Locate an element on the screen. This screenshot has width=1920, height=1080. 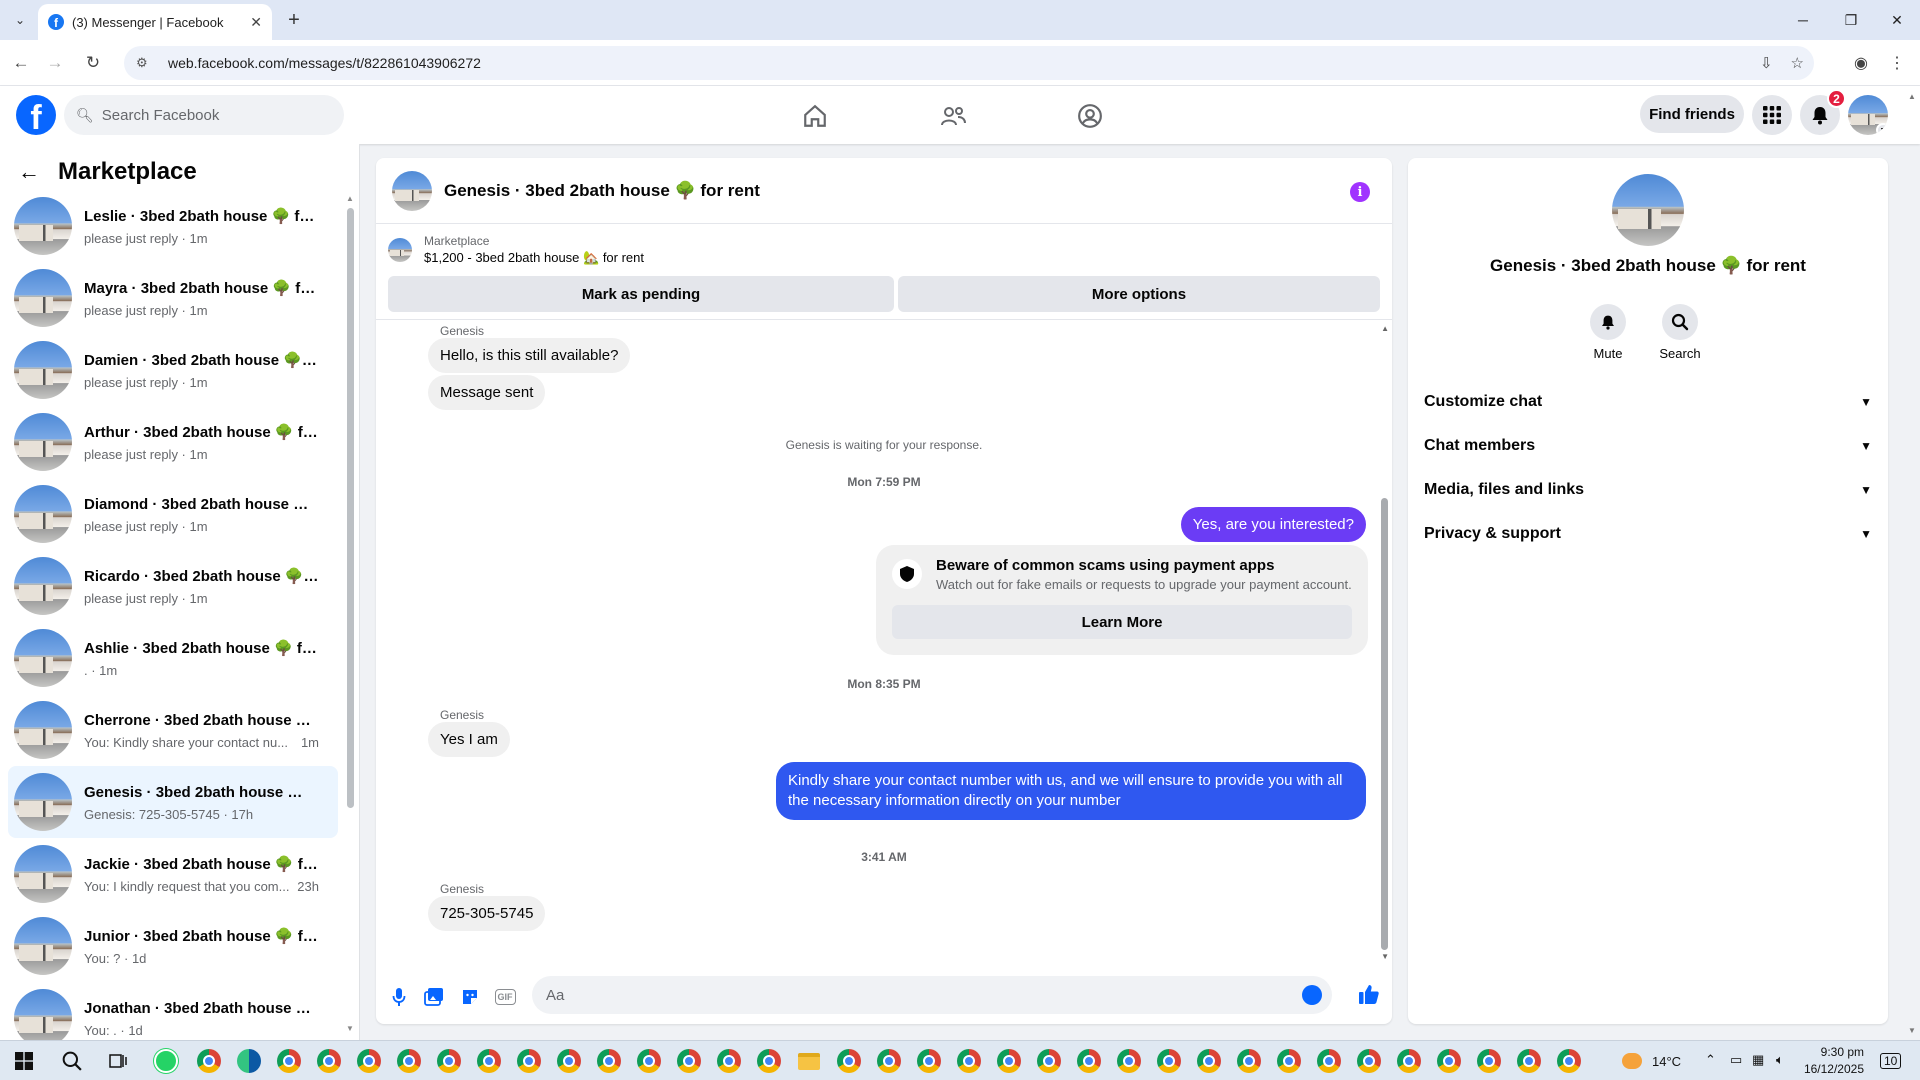
privacy-support-section: Privacy & support ▼ is located at coordinates (1648, 534).